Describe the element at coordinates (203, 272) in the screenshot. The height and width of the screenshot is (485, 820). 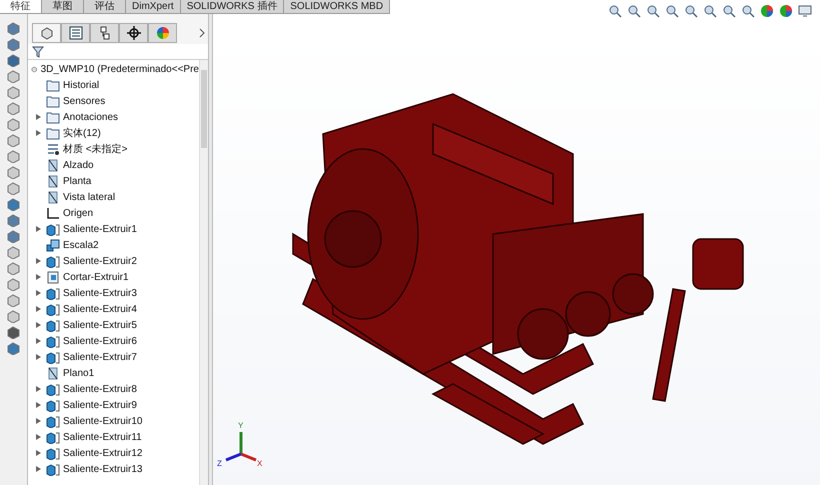
I see `scrollbar` at that location.